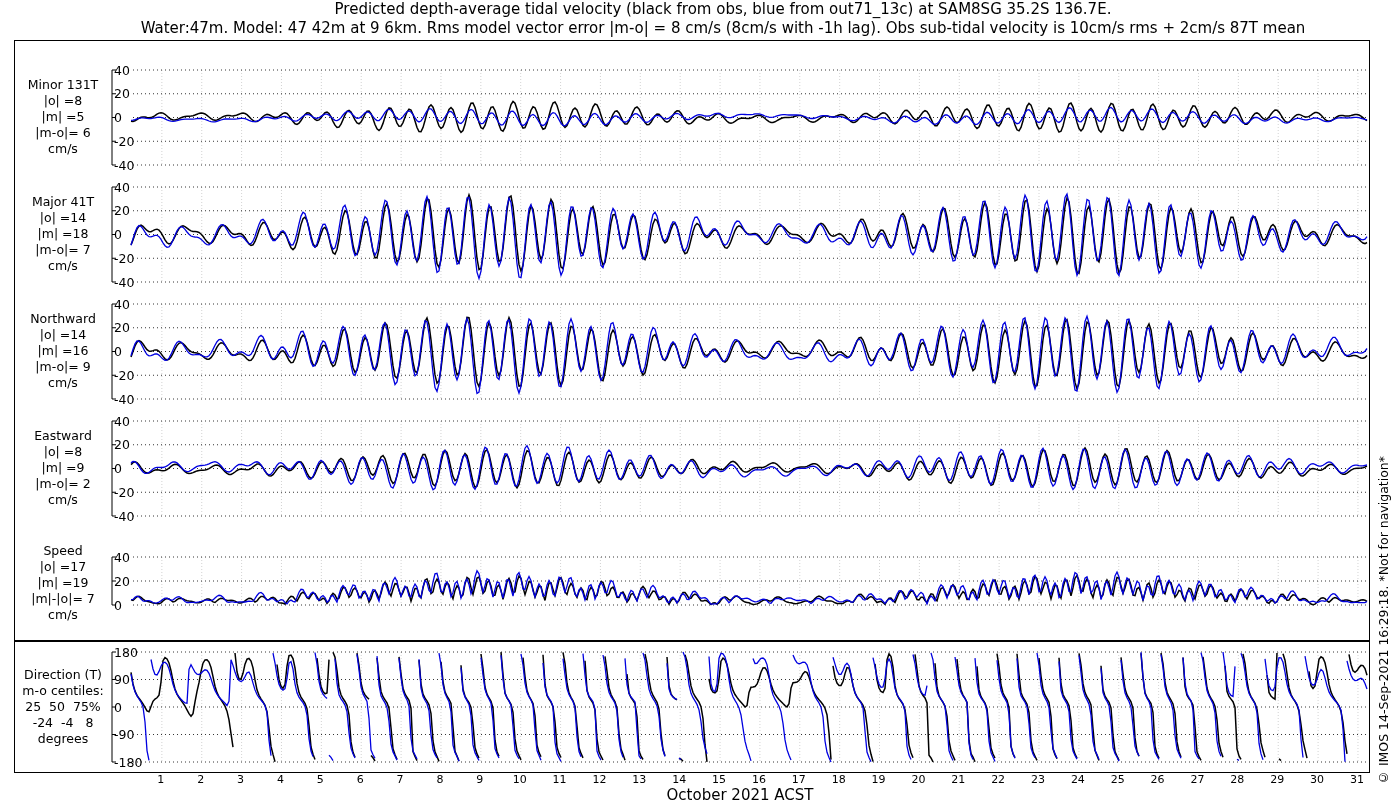  I want to click on panel-label: 25 50 75%, so click(63, 707).